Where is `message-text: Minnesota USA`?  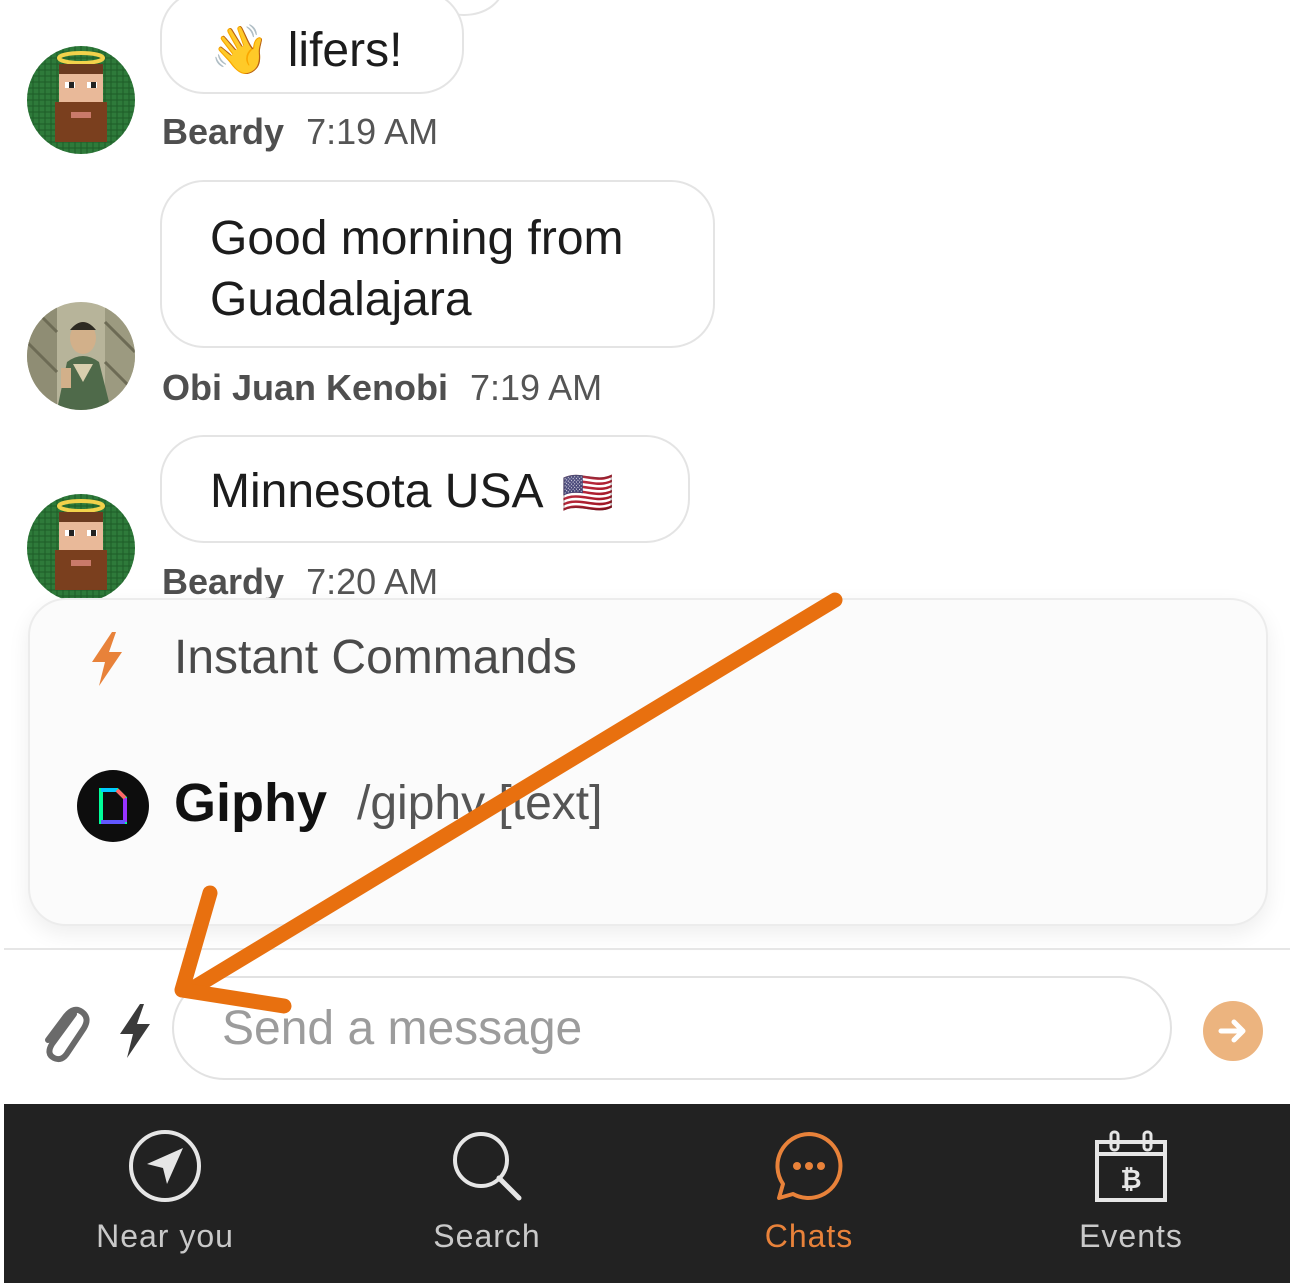 message-text: Minnesota USA is located at coordinates (377, 491).